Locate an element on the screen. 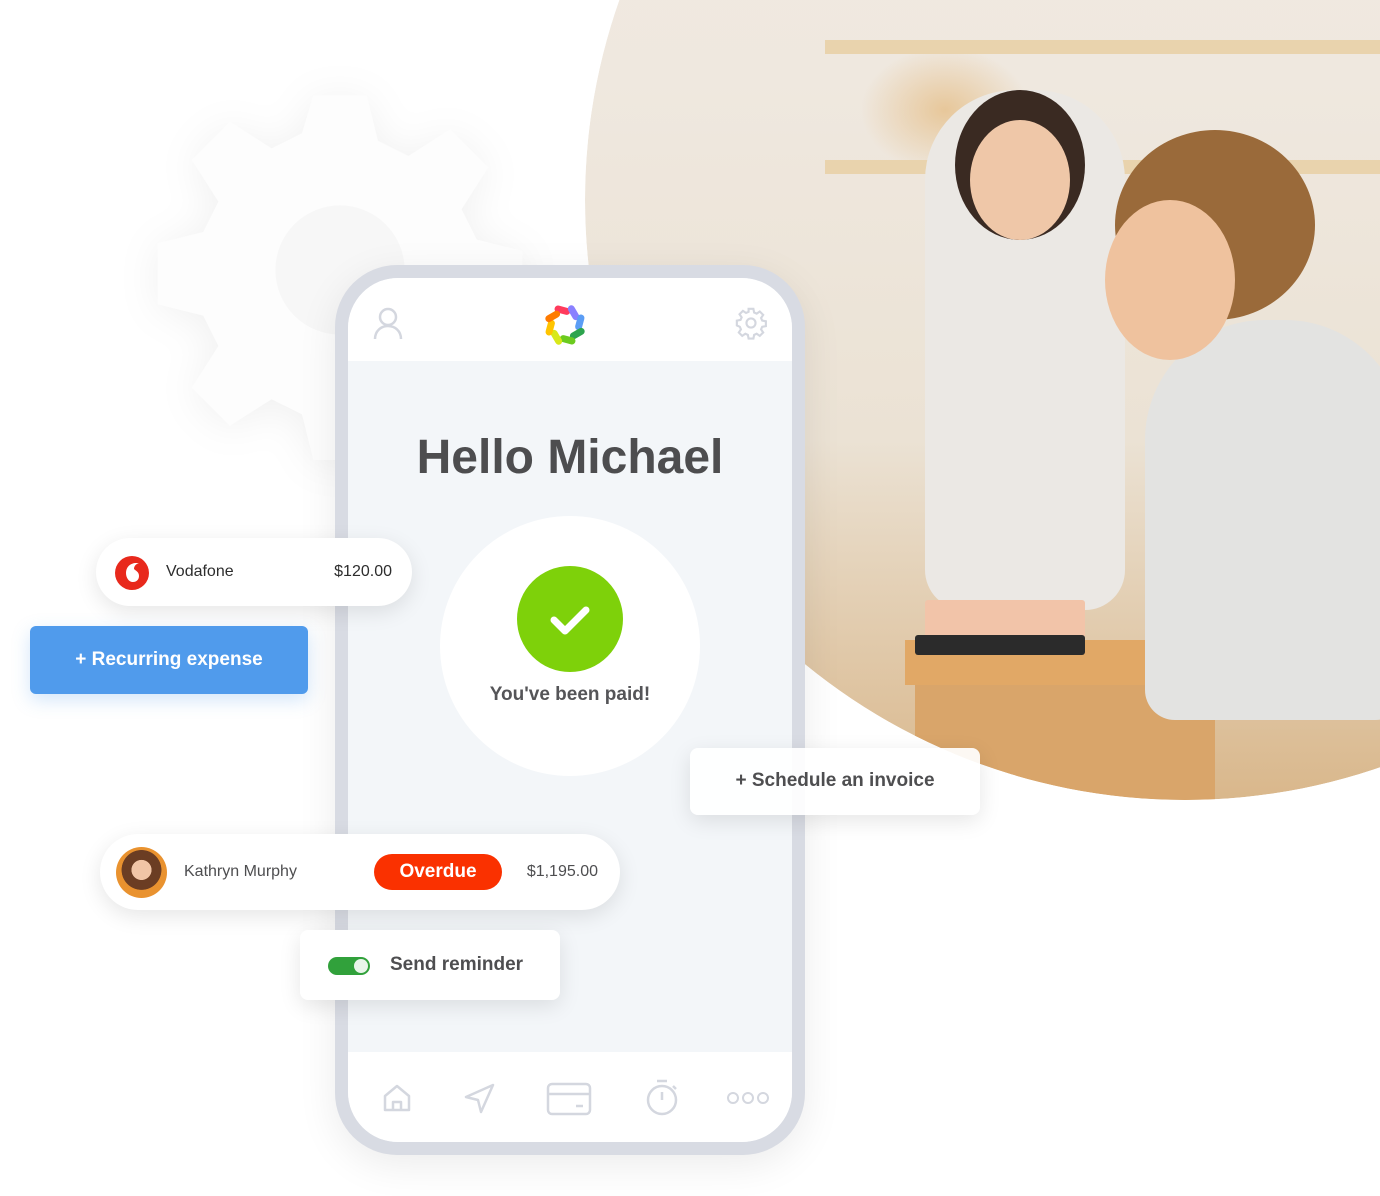  payment-status-text: You've been paid! is located at coordinates (570, 694).